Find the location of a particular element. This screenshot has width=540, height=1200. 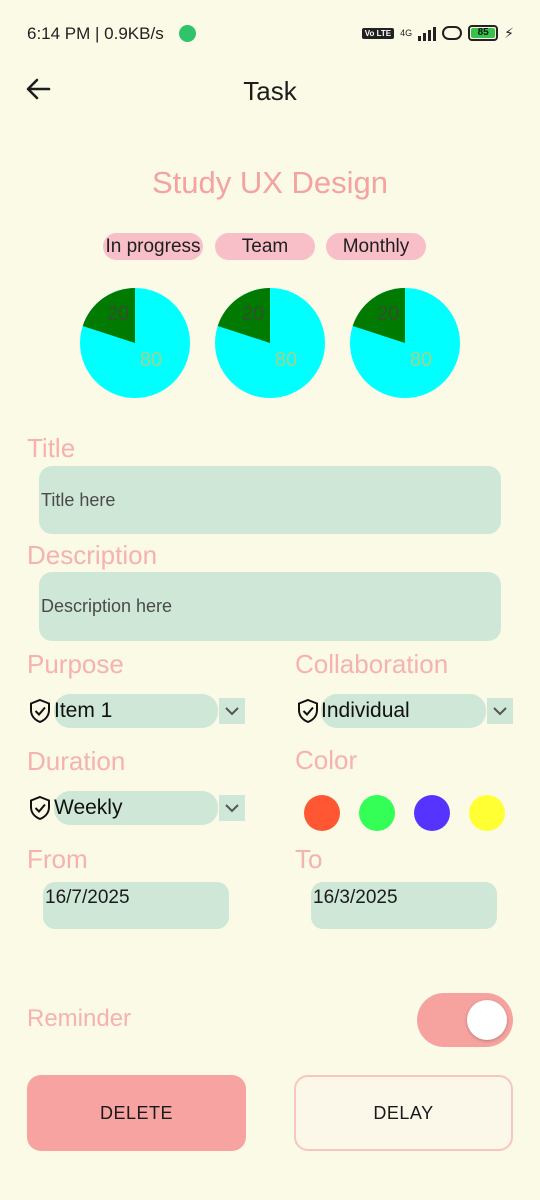

color-swatch-purple is located at coordinates (432, 813).